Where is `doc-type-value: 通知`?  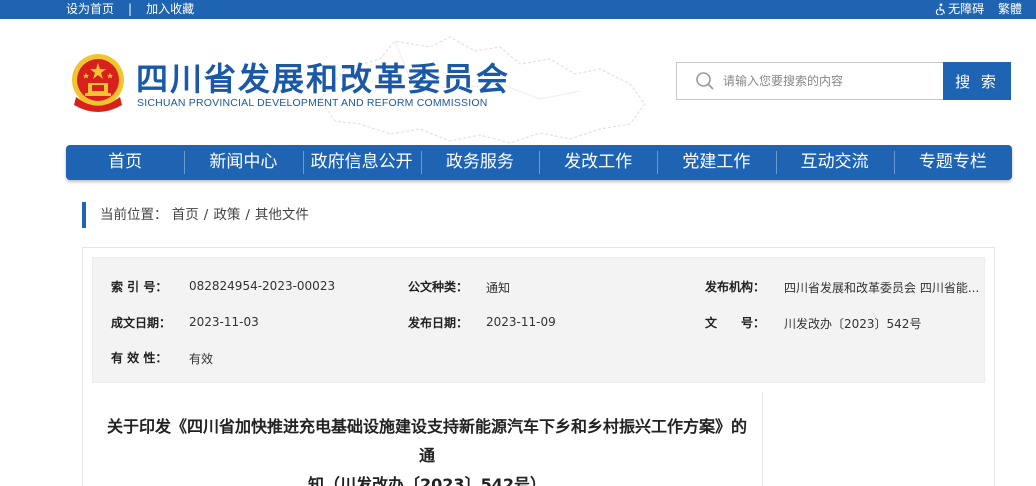 doc-type-value: 通知 is located at coordinates (498, 288).